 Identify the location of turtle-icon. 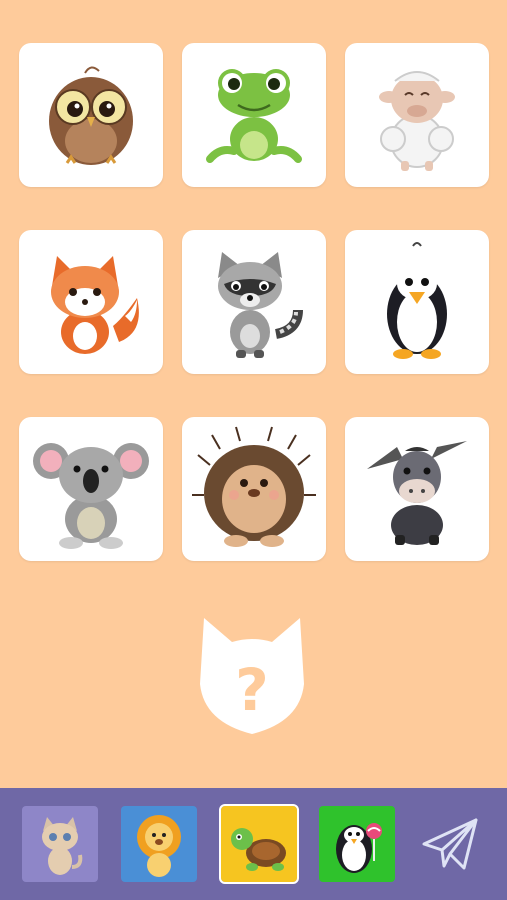
(258, 849).